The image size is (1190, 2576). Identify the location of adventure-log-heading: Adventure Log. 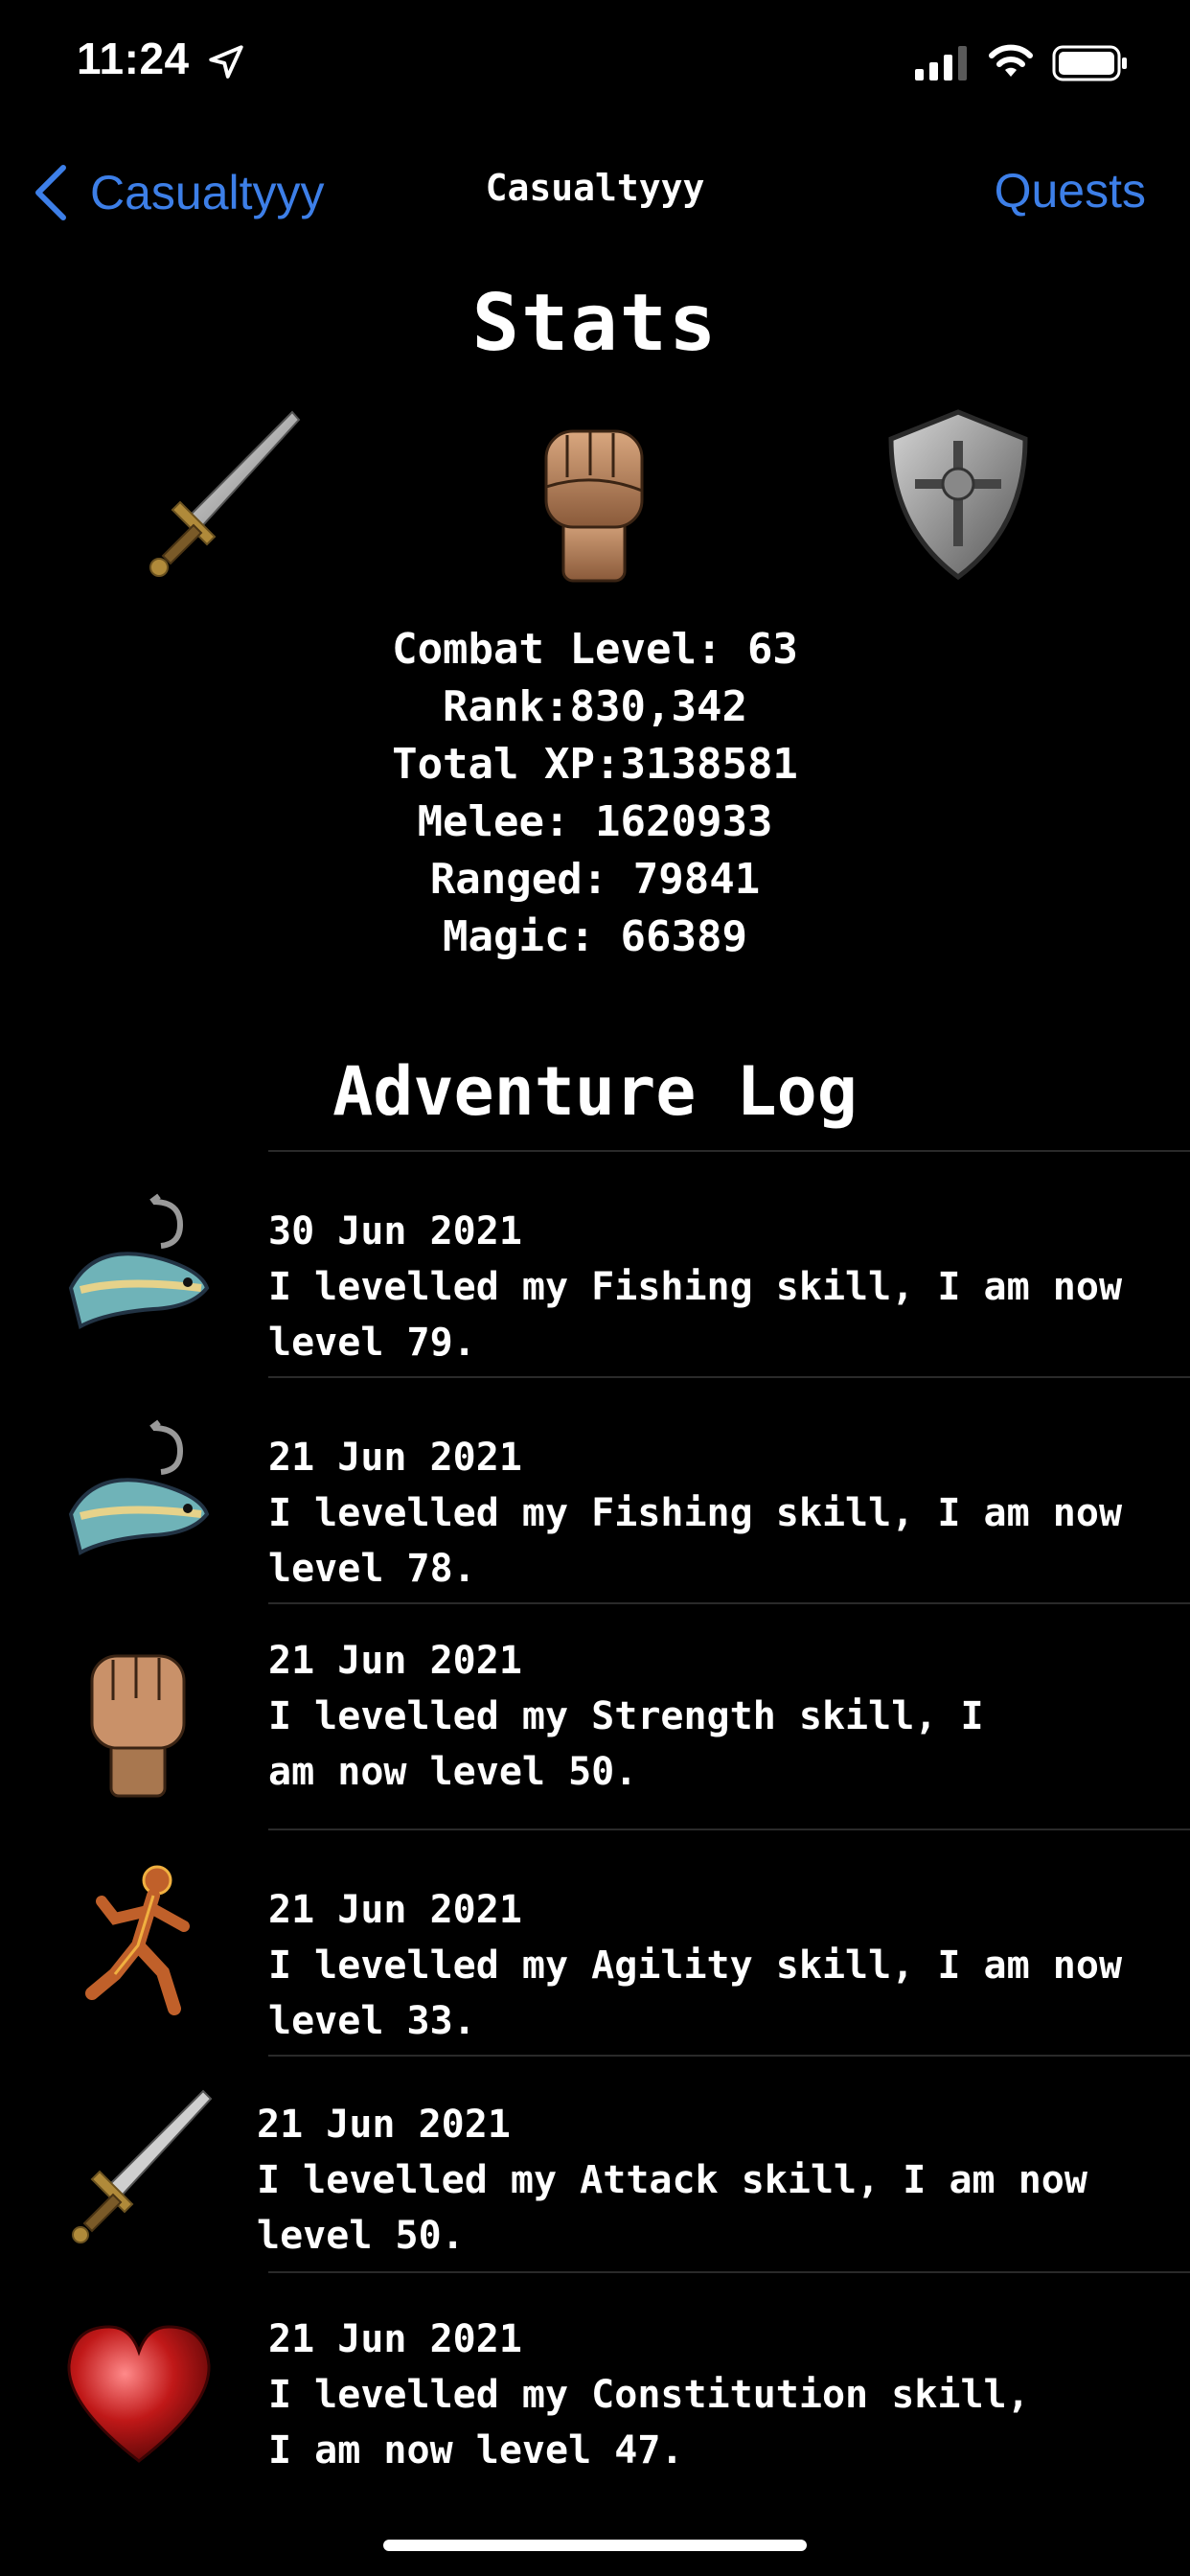
(595, 1091).